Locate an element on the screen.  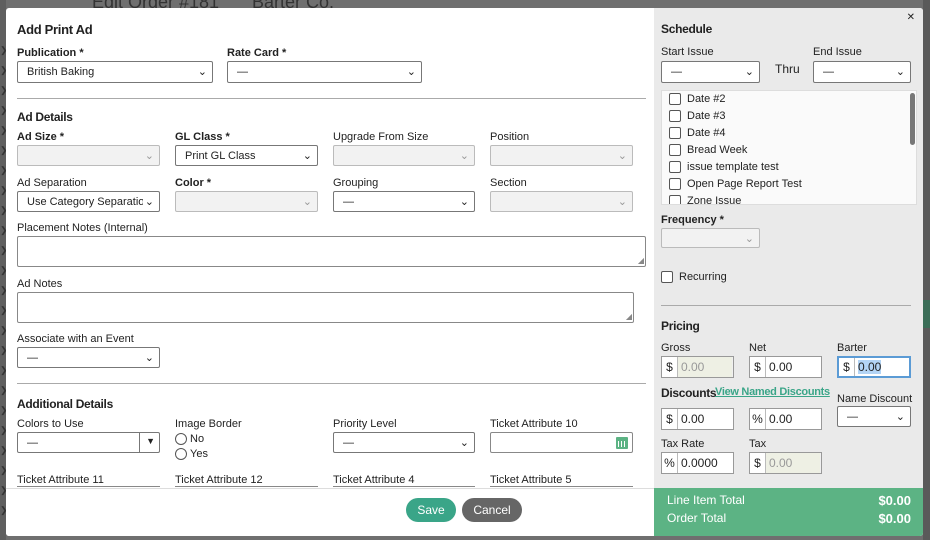
end-issue-select: — ⌄ is located at coordinates (862, 72).